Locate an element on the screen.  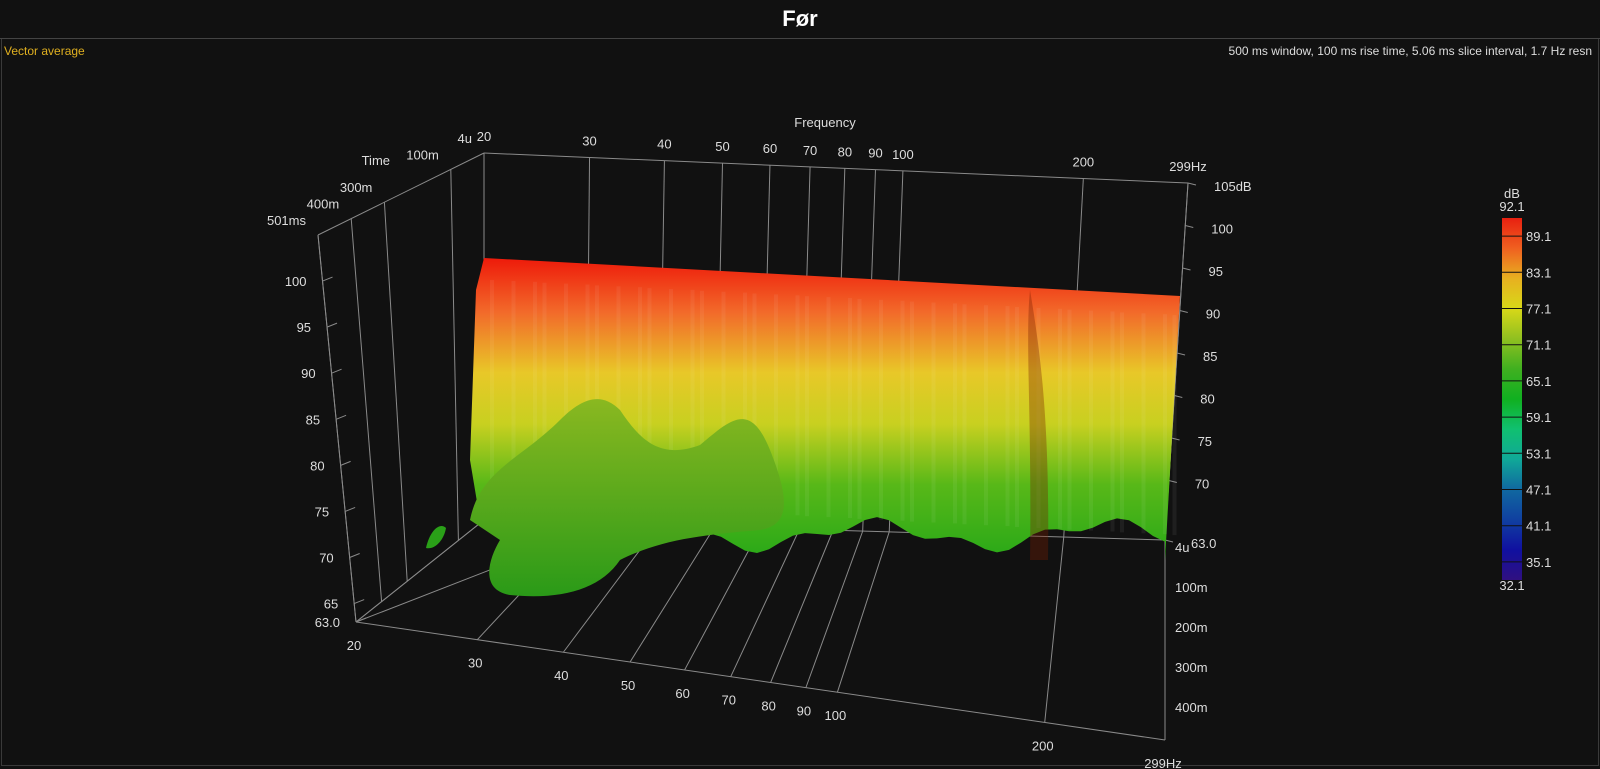
freq-tick-top: 100 is located at coordinates (903, 154).